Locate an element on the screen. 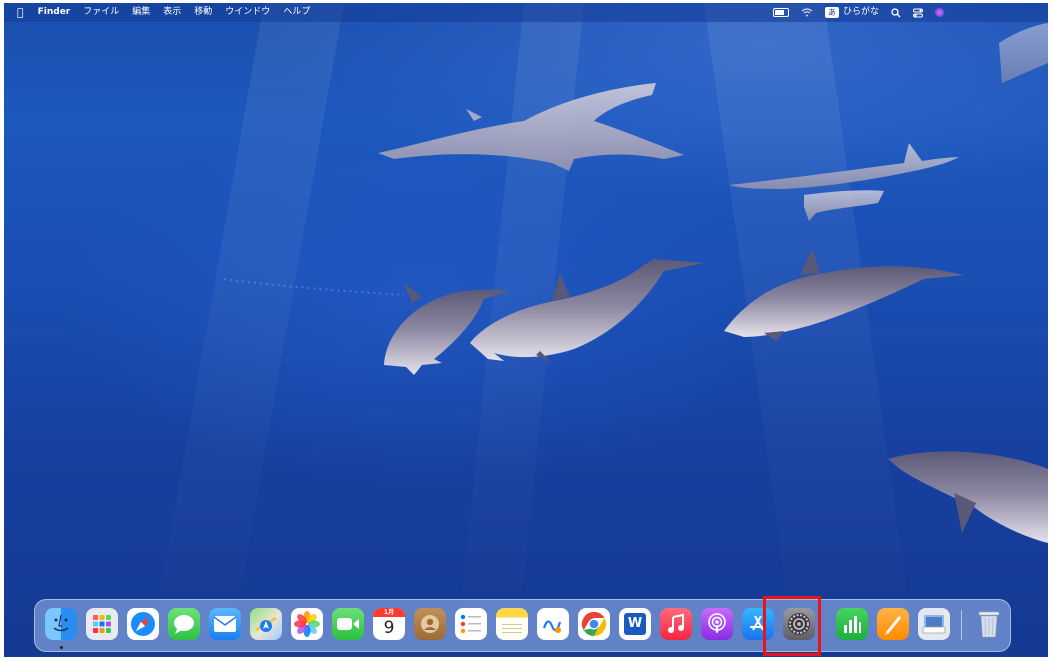 The width and height of the screenshot is (1052, 661). menu-view: 表示 is located at coordinates (172, 12).